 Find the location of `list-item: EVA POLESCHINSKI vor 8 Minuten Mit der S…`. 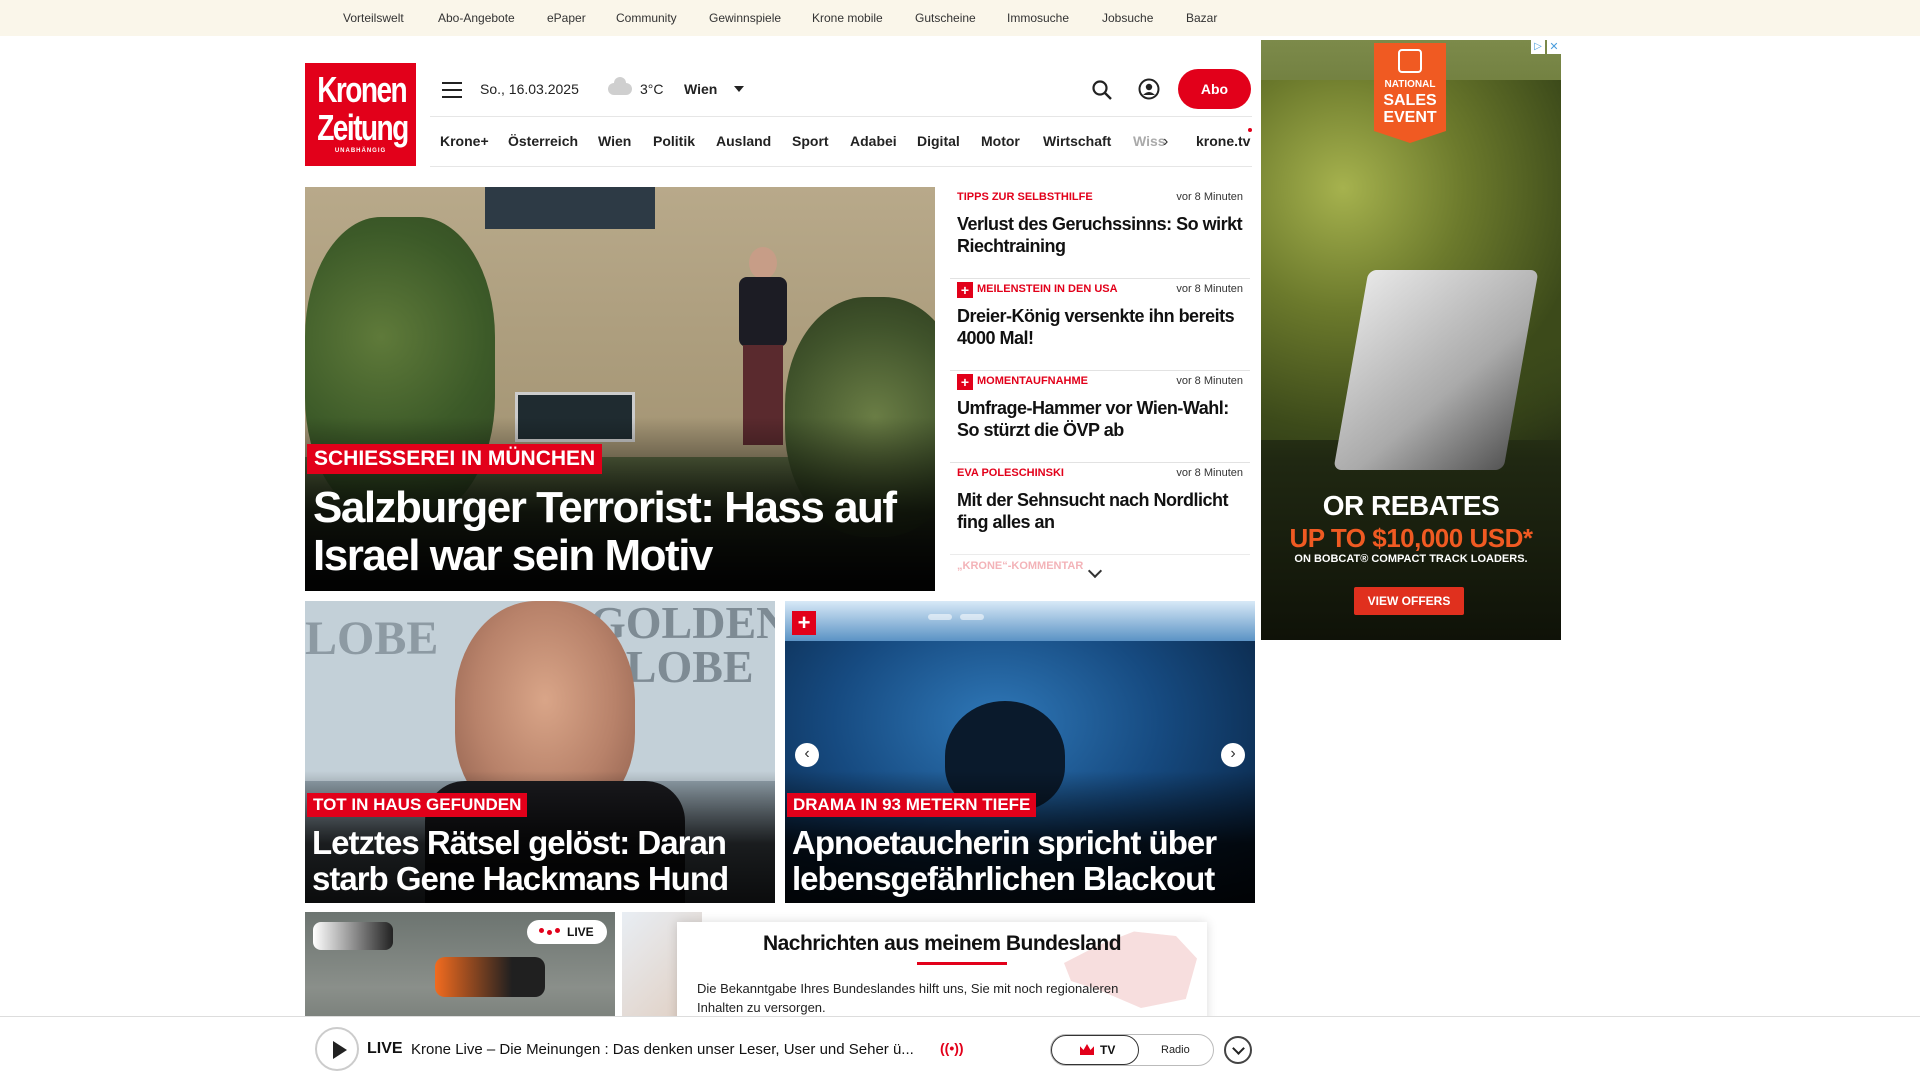

list-item: EVA POLESCHINSKI vor 8 Minuten Mit der S… is located at coordinates (1100, 509).